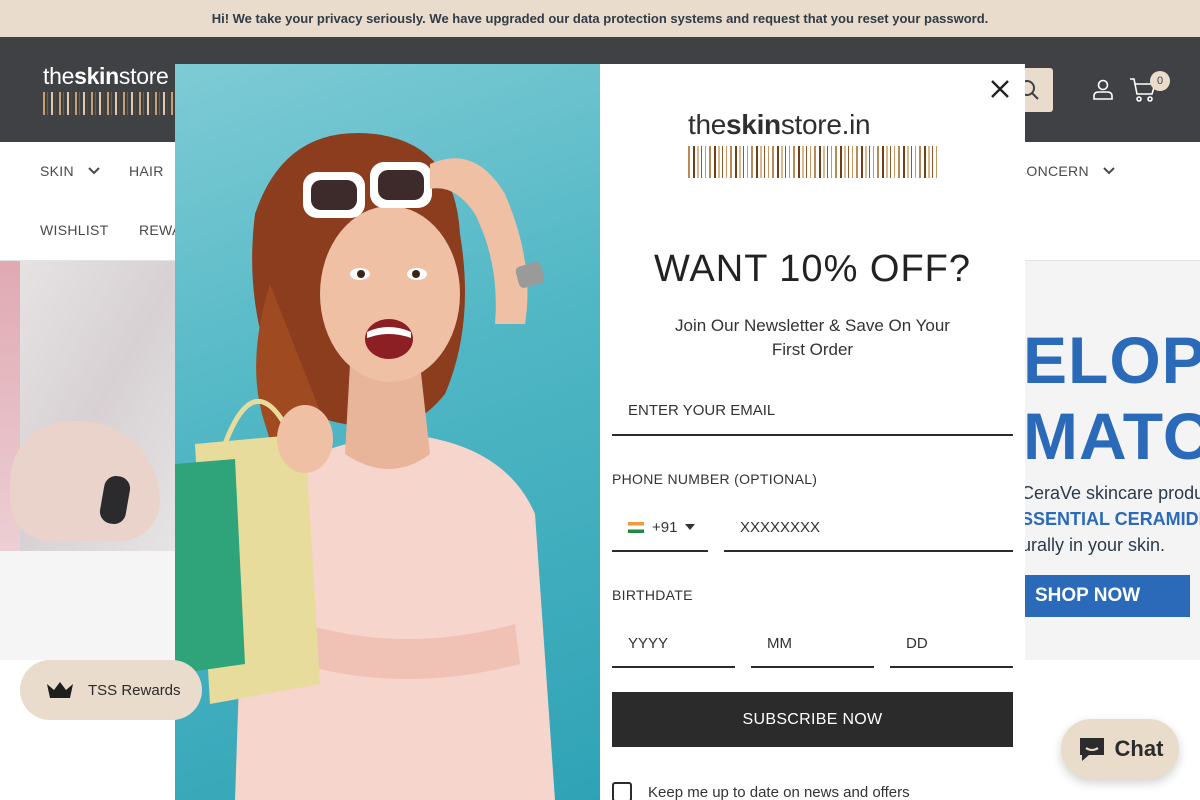 The width and height of the screenshot is (1200, 800). I want to click on birth-day-input, so click(951, 644).